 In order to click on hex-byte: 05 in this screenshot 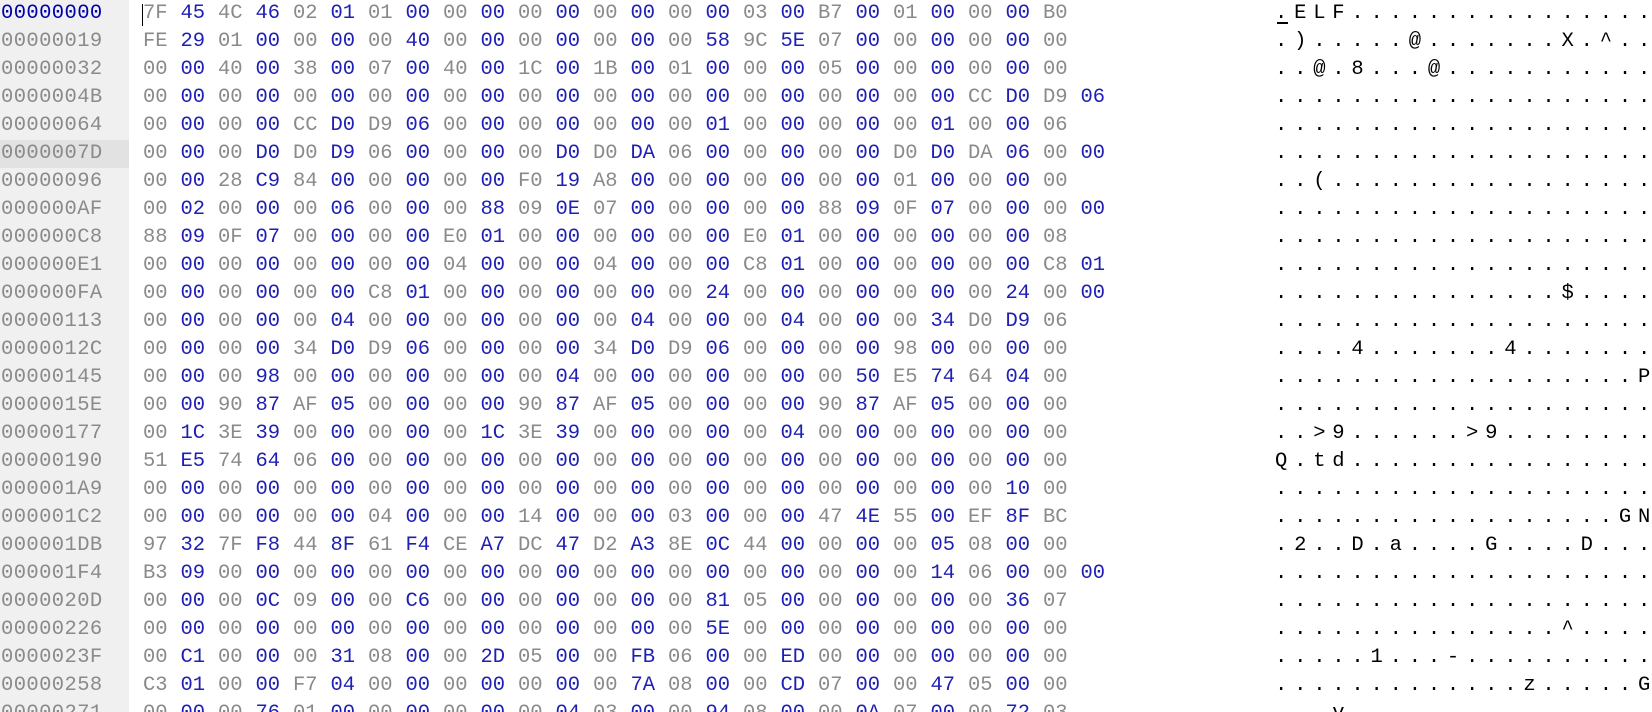, I will do `click(950, 406)`.